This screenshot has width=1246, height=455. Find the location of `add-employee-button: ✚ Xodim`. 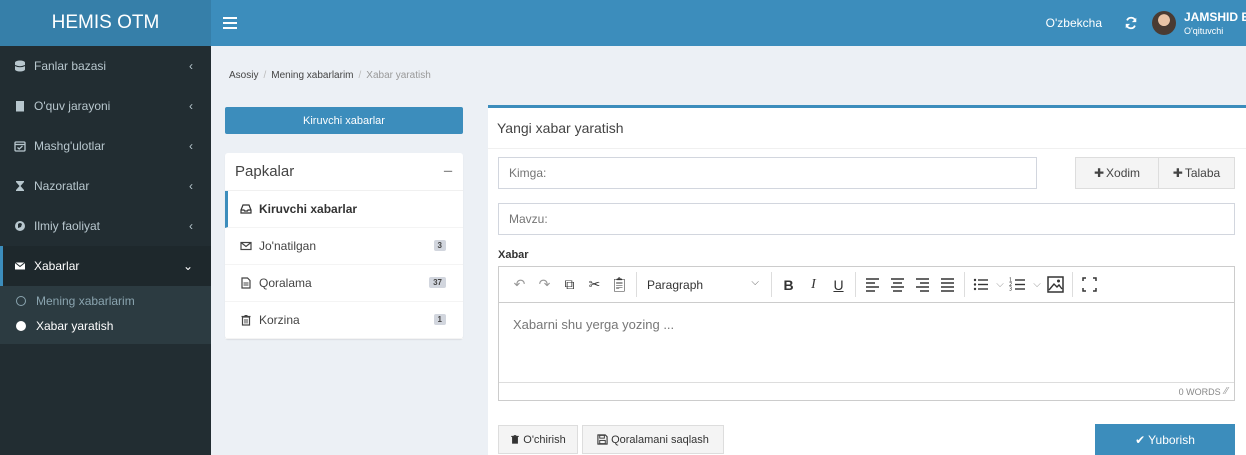

add-employee-button: ✚ Xodim is located at coordinates (1117, 173).